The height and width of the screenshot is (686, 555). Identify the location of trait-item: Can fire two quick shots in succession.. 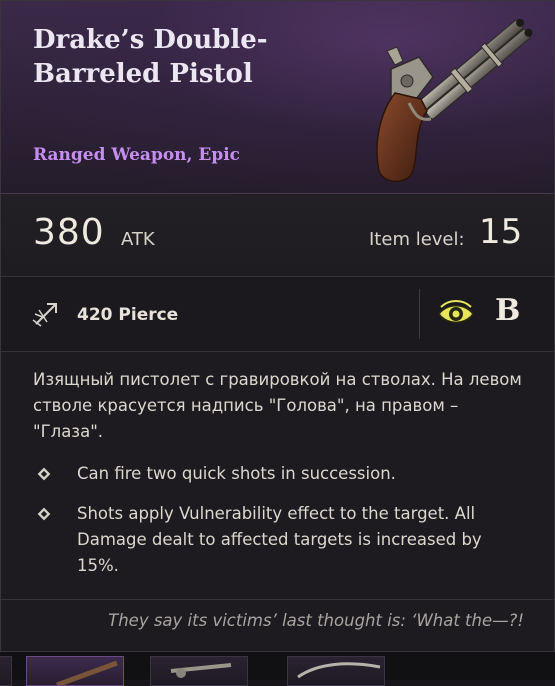
(280, 474).